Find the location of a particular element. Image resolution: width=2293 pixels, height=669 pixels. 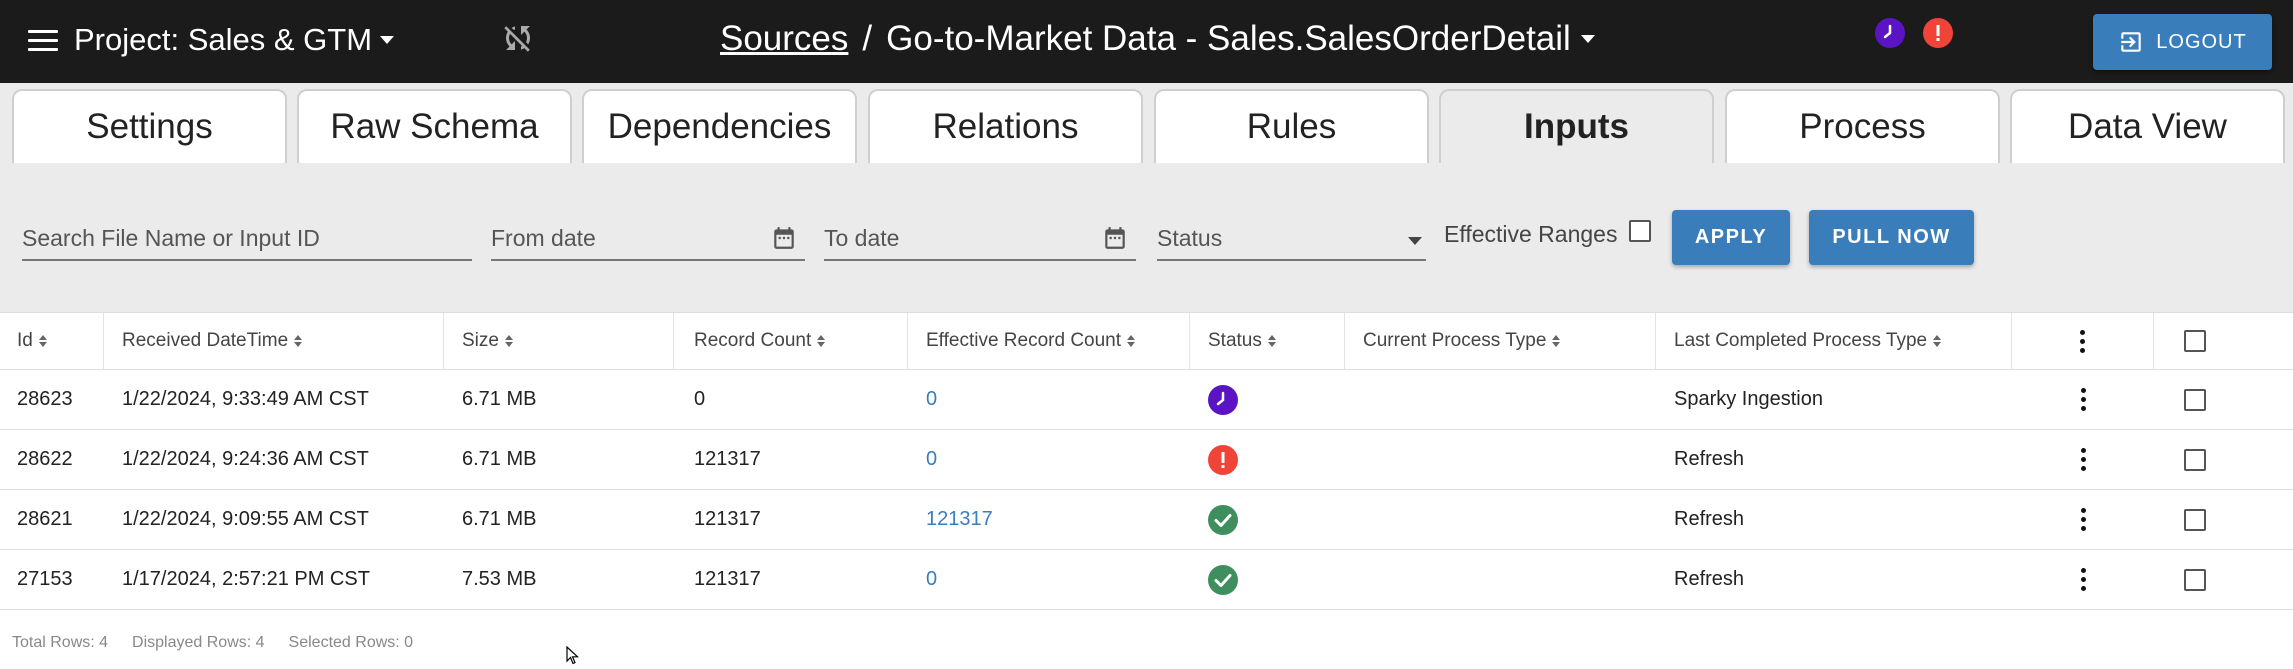

cell-last-completed-process-type: Refresh is located at coordinates (1834, 579).